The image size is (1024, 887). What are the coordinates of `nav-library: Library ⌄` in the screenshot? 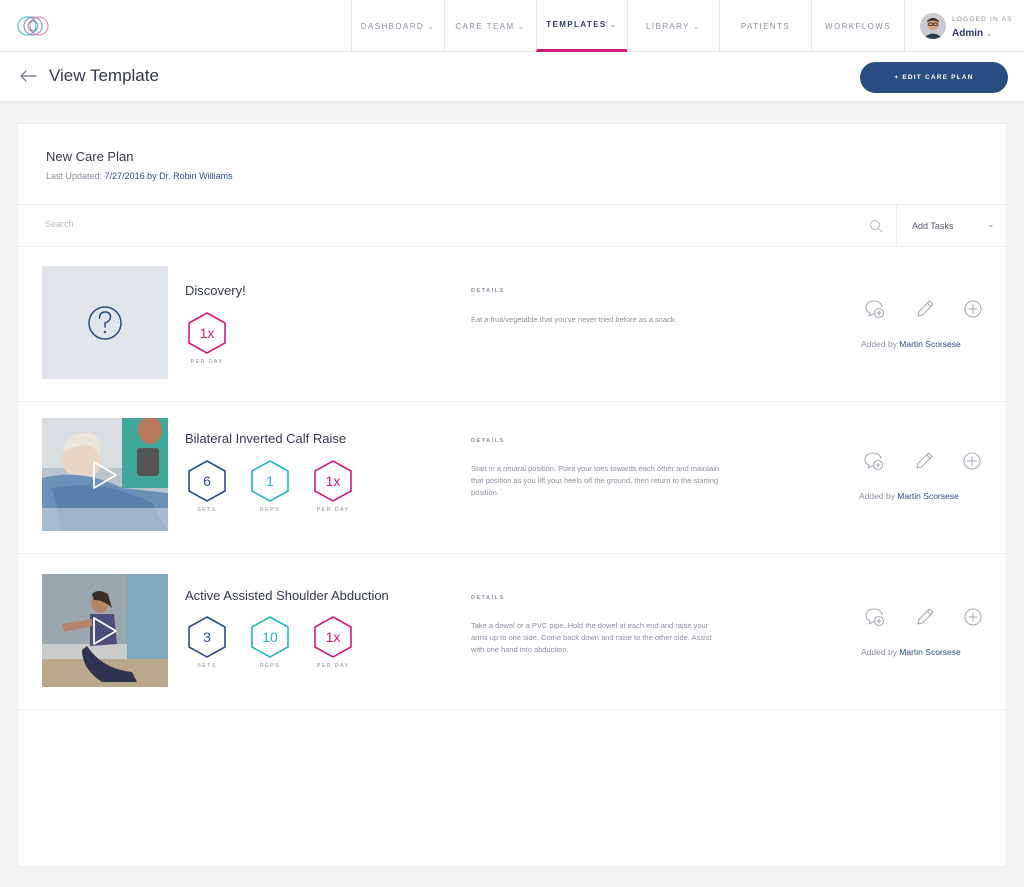 It's located at (673, 26).